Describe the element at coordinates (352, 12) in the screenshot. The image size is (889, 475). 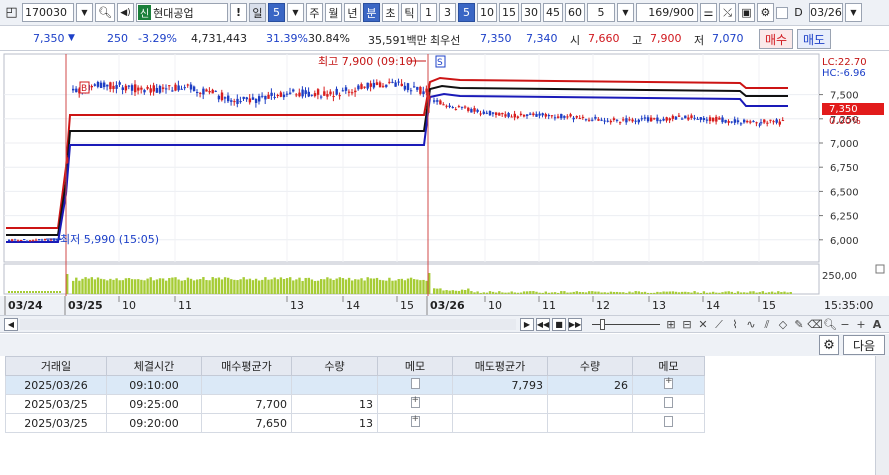
I see `period-year-button: 년` at that location.